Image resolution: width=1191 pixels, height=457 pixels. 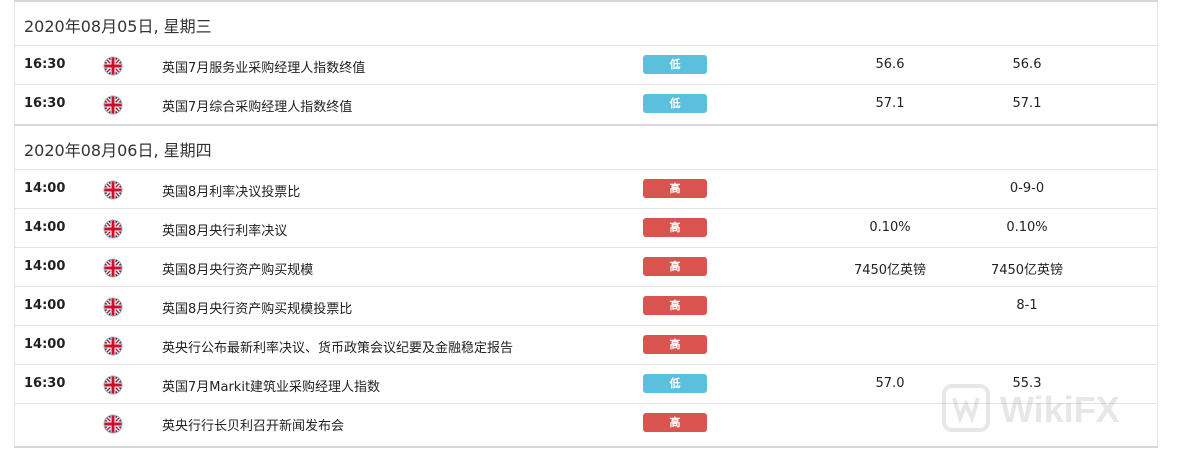 I want to click on event-row: 14:00 英国8月央行资产购买规模投票比 高 8-1, so click(x=586, y=306).